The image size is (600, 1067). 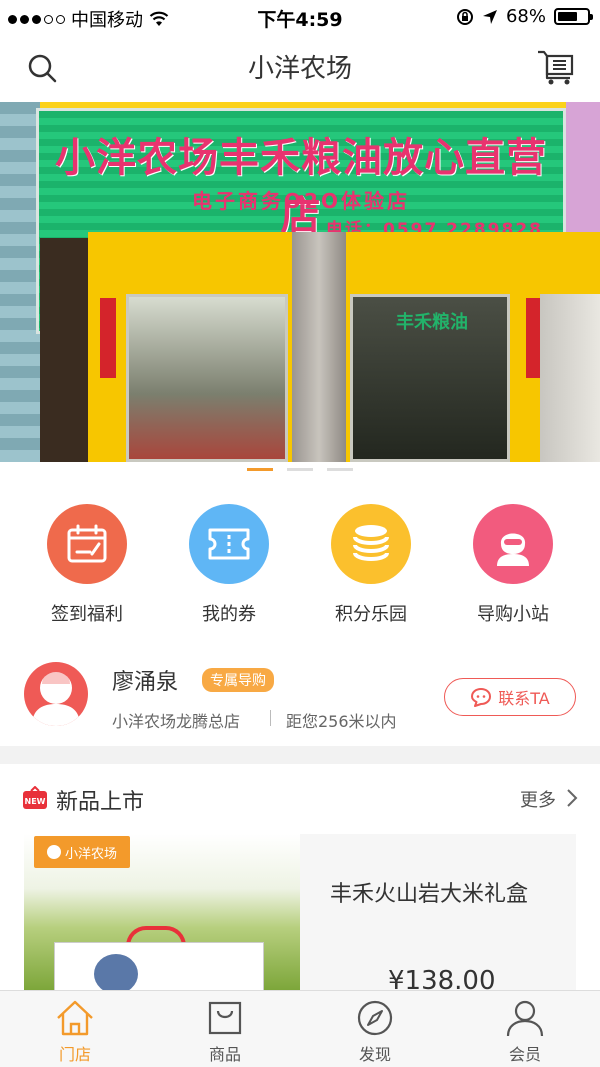 I want to click on product-card: 小洋农场 丰禾火山岩大米礼盒 ¥138.00, so click(x=300, y=915).